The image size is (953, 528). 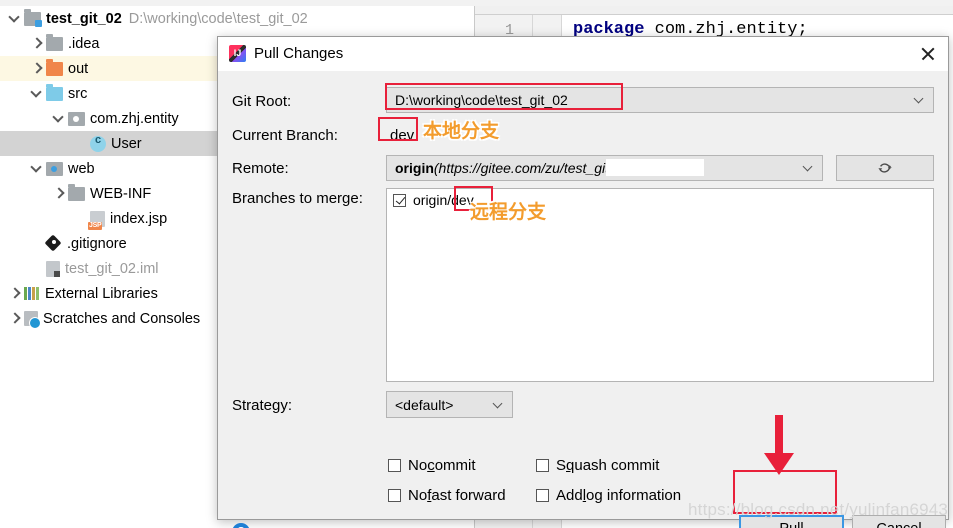 I want to click on refresh-icon, so click(x=885, y=168).